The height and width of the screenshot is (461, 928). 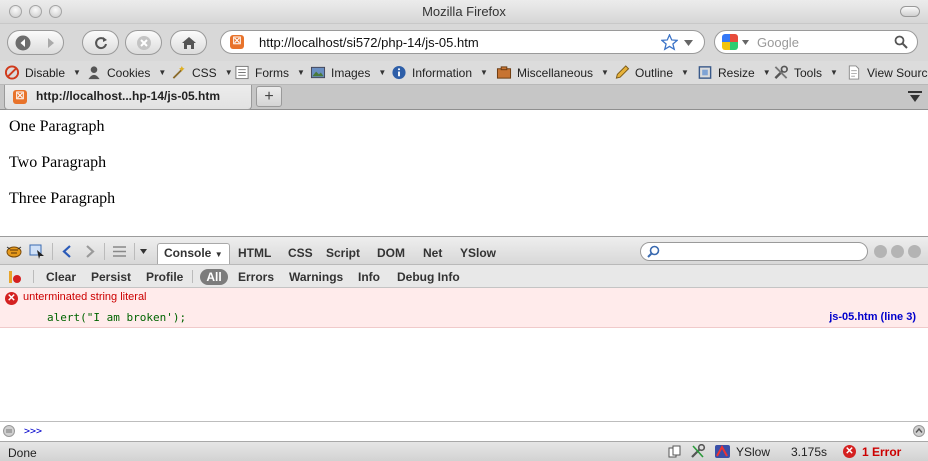 What do you see at coordinates (734, 72) in the screenshot?
I see `devbar-resize: Resize ▼` at bounding box center [734, 72].